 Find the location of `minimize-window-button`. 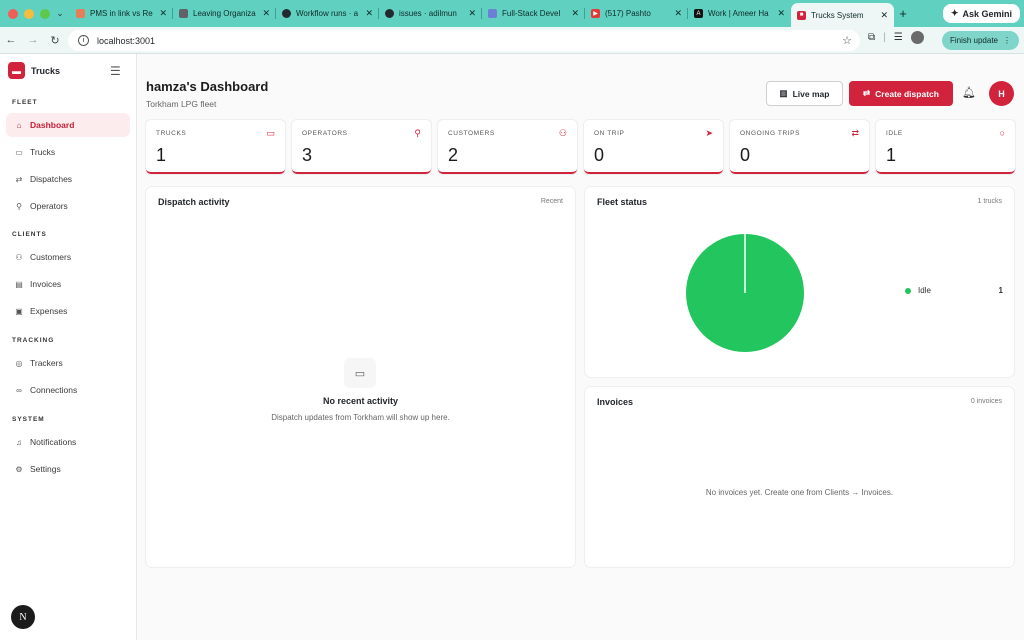

minimize-window-button is located at coordinates (29, 13).